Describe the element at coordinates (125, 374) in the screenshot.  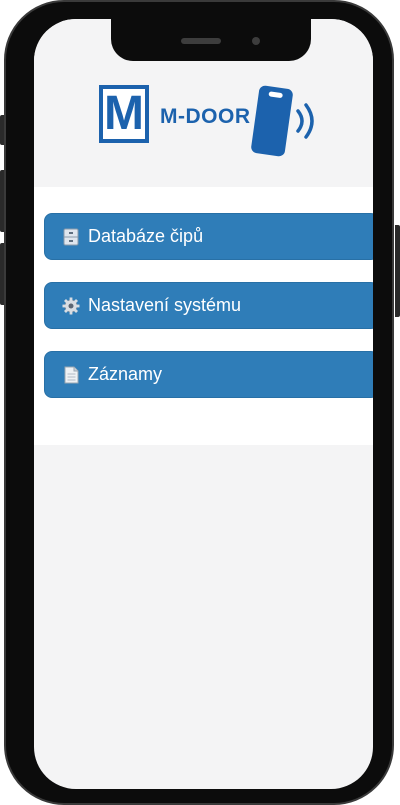
I see `menu-item-label: Záznamy` at that location.